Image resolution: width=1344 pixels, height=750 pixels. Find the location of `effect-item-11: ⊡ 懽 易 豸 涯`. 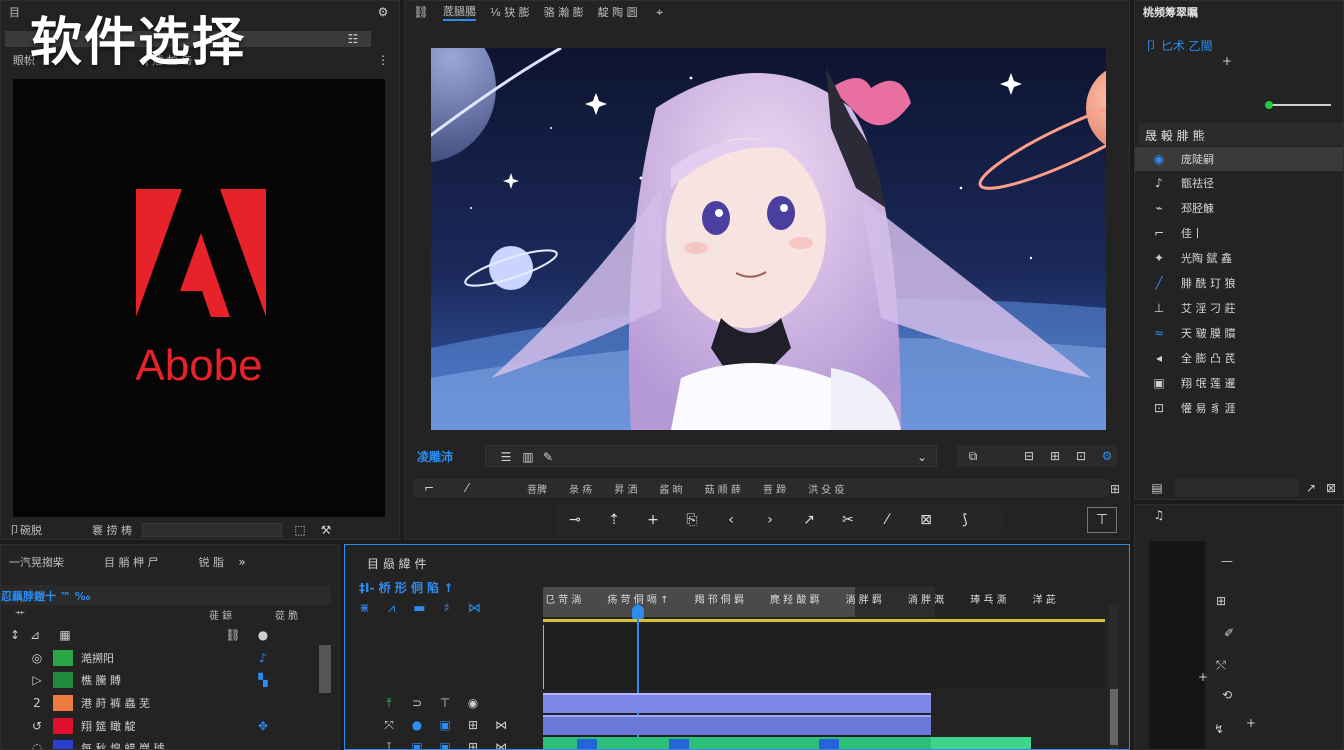

effect-item-11: ⊡ 懽 易 豸 涯 is located at coordinates (1239, 408).